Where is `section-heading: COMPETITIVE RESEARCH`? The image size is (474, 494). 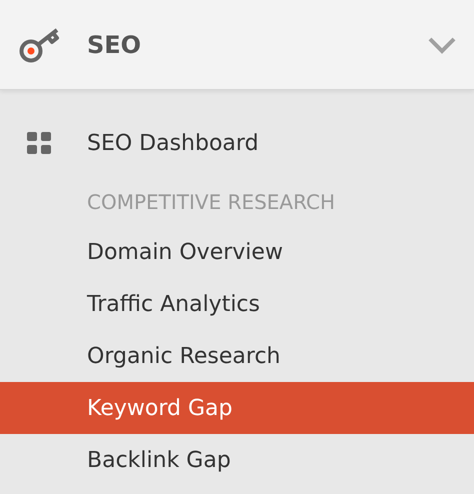 section-heading: COMPETITIVE RESEARCH is located at coordinates (211, 202).